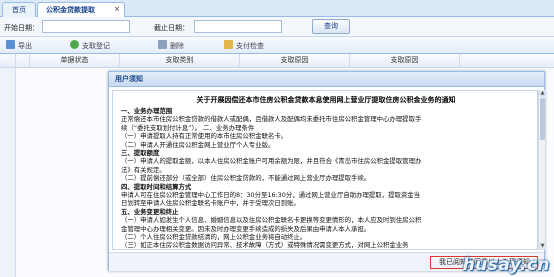 This screenshot has height=277, width=554. Describe the element at coordinates (542, 119) in the screenshot. I see `scroll-thumb` at that location.